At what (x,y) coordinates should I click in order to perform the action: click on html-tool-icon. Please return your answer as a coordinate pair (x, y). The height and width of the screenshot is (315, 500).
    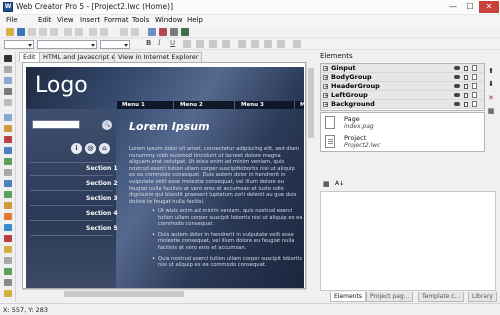
    Looking at the image, I should click on (8, 249).